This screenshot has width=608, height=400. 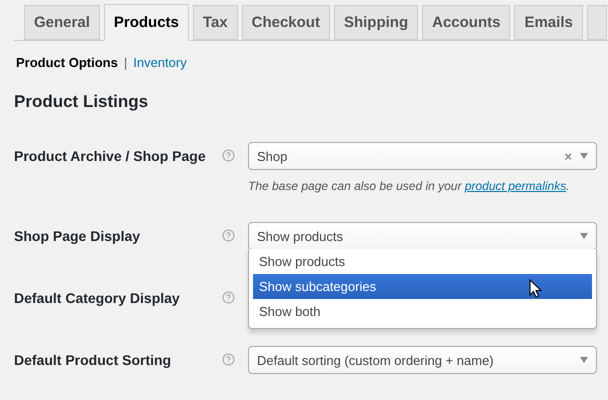 I want to click on field-label: Default Product Sorting, so click(x=93, y=360).